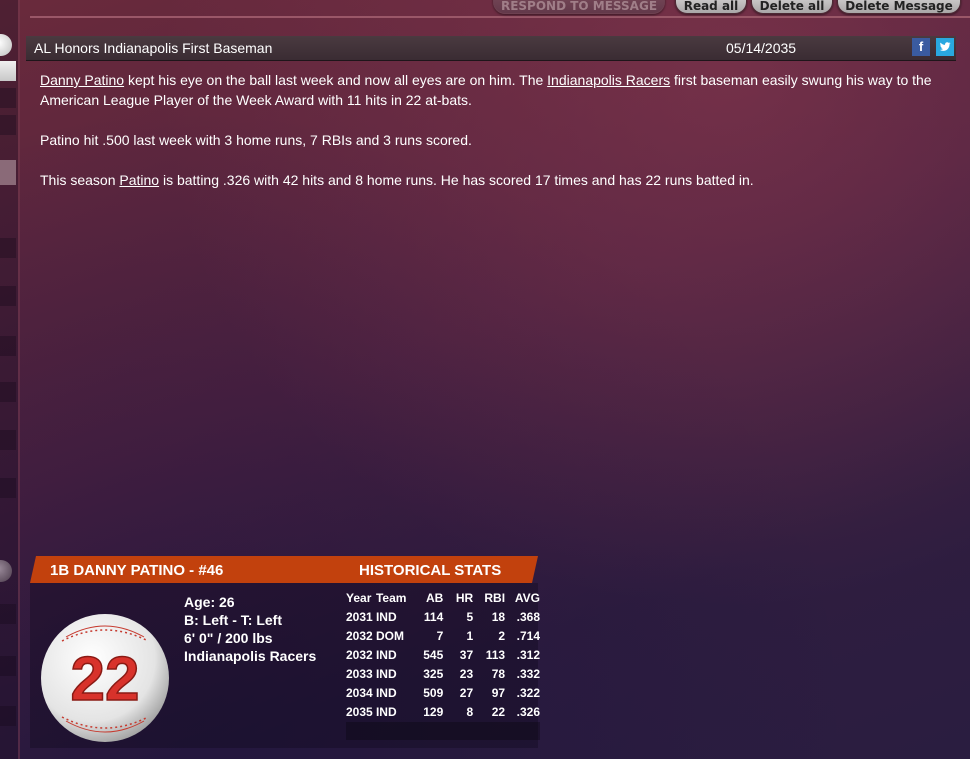  I want to click on jersey-number: 22, so click(105, 679).